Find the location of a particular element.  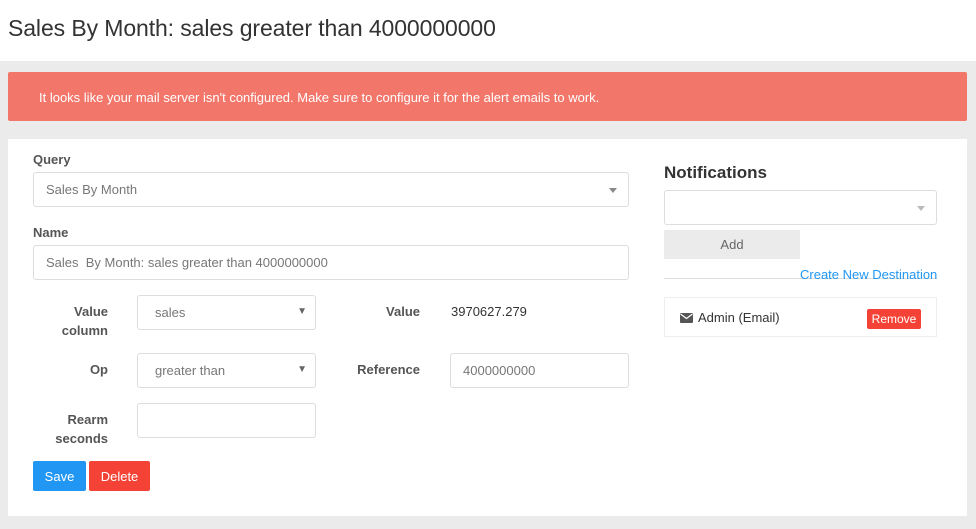

destination-label: Admin (Email) is located at coordinates (730, 317).